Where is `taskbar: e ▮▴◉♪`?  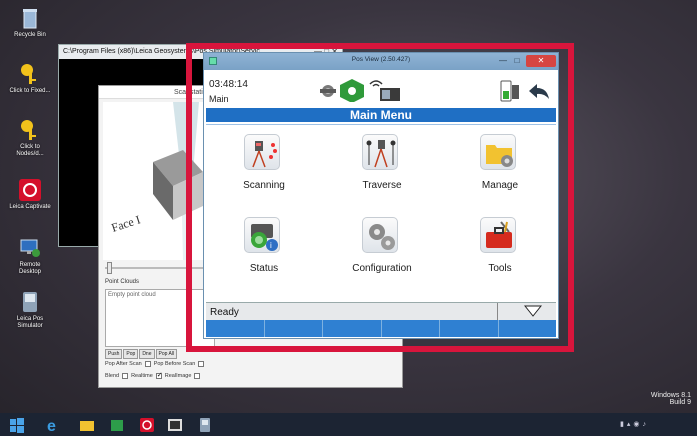 taskbar: e ▮▴◉♪ is located at coordinates (348, 424).